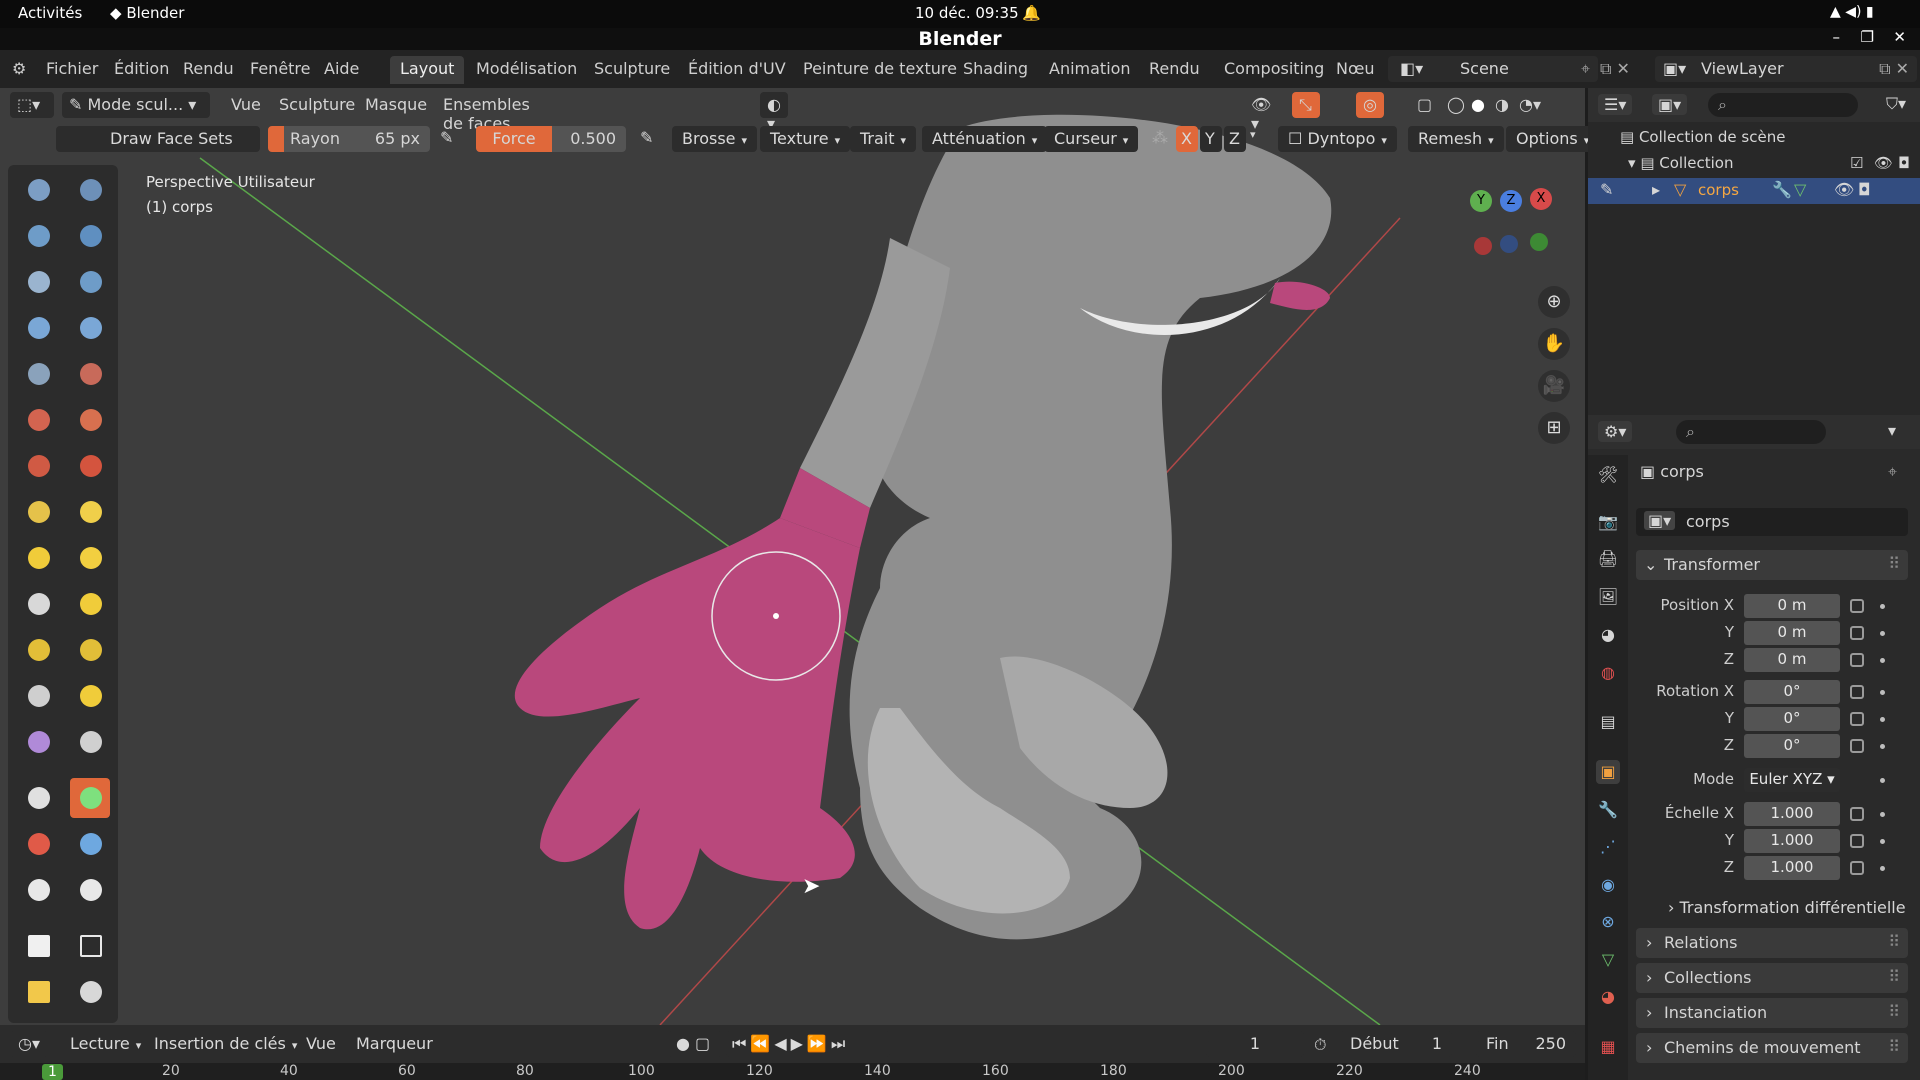  I want to click on drag-handle-icon: ⠿, so click(1894, 563).